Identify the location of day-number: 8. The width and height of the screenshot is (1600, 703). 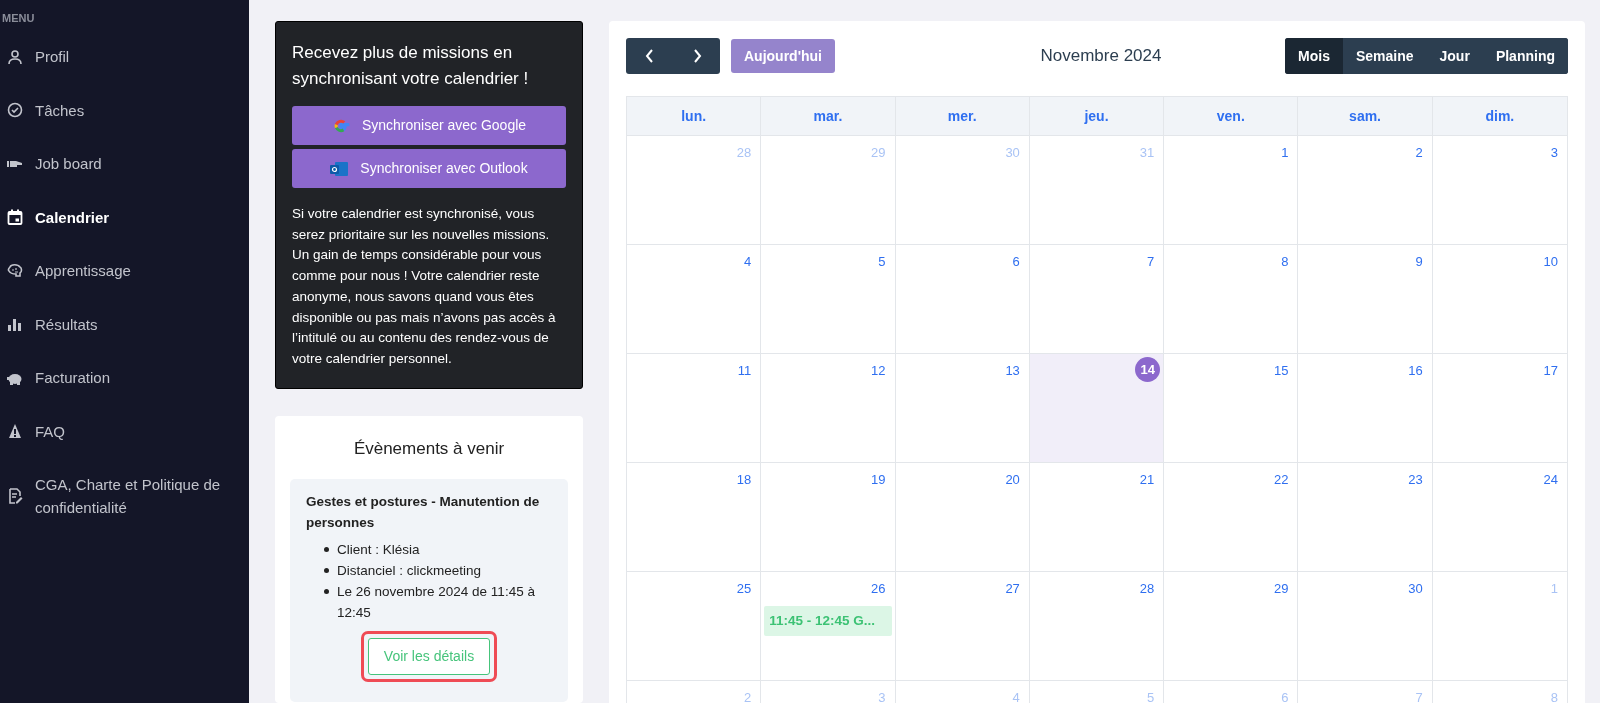
(1285, 262).